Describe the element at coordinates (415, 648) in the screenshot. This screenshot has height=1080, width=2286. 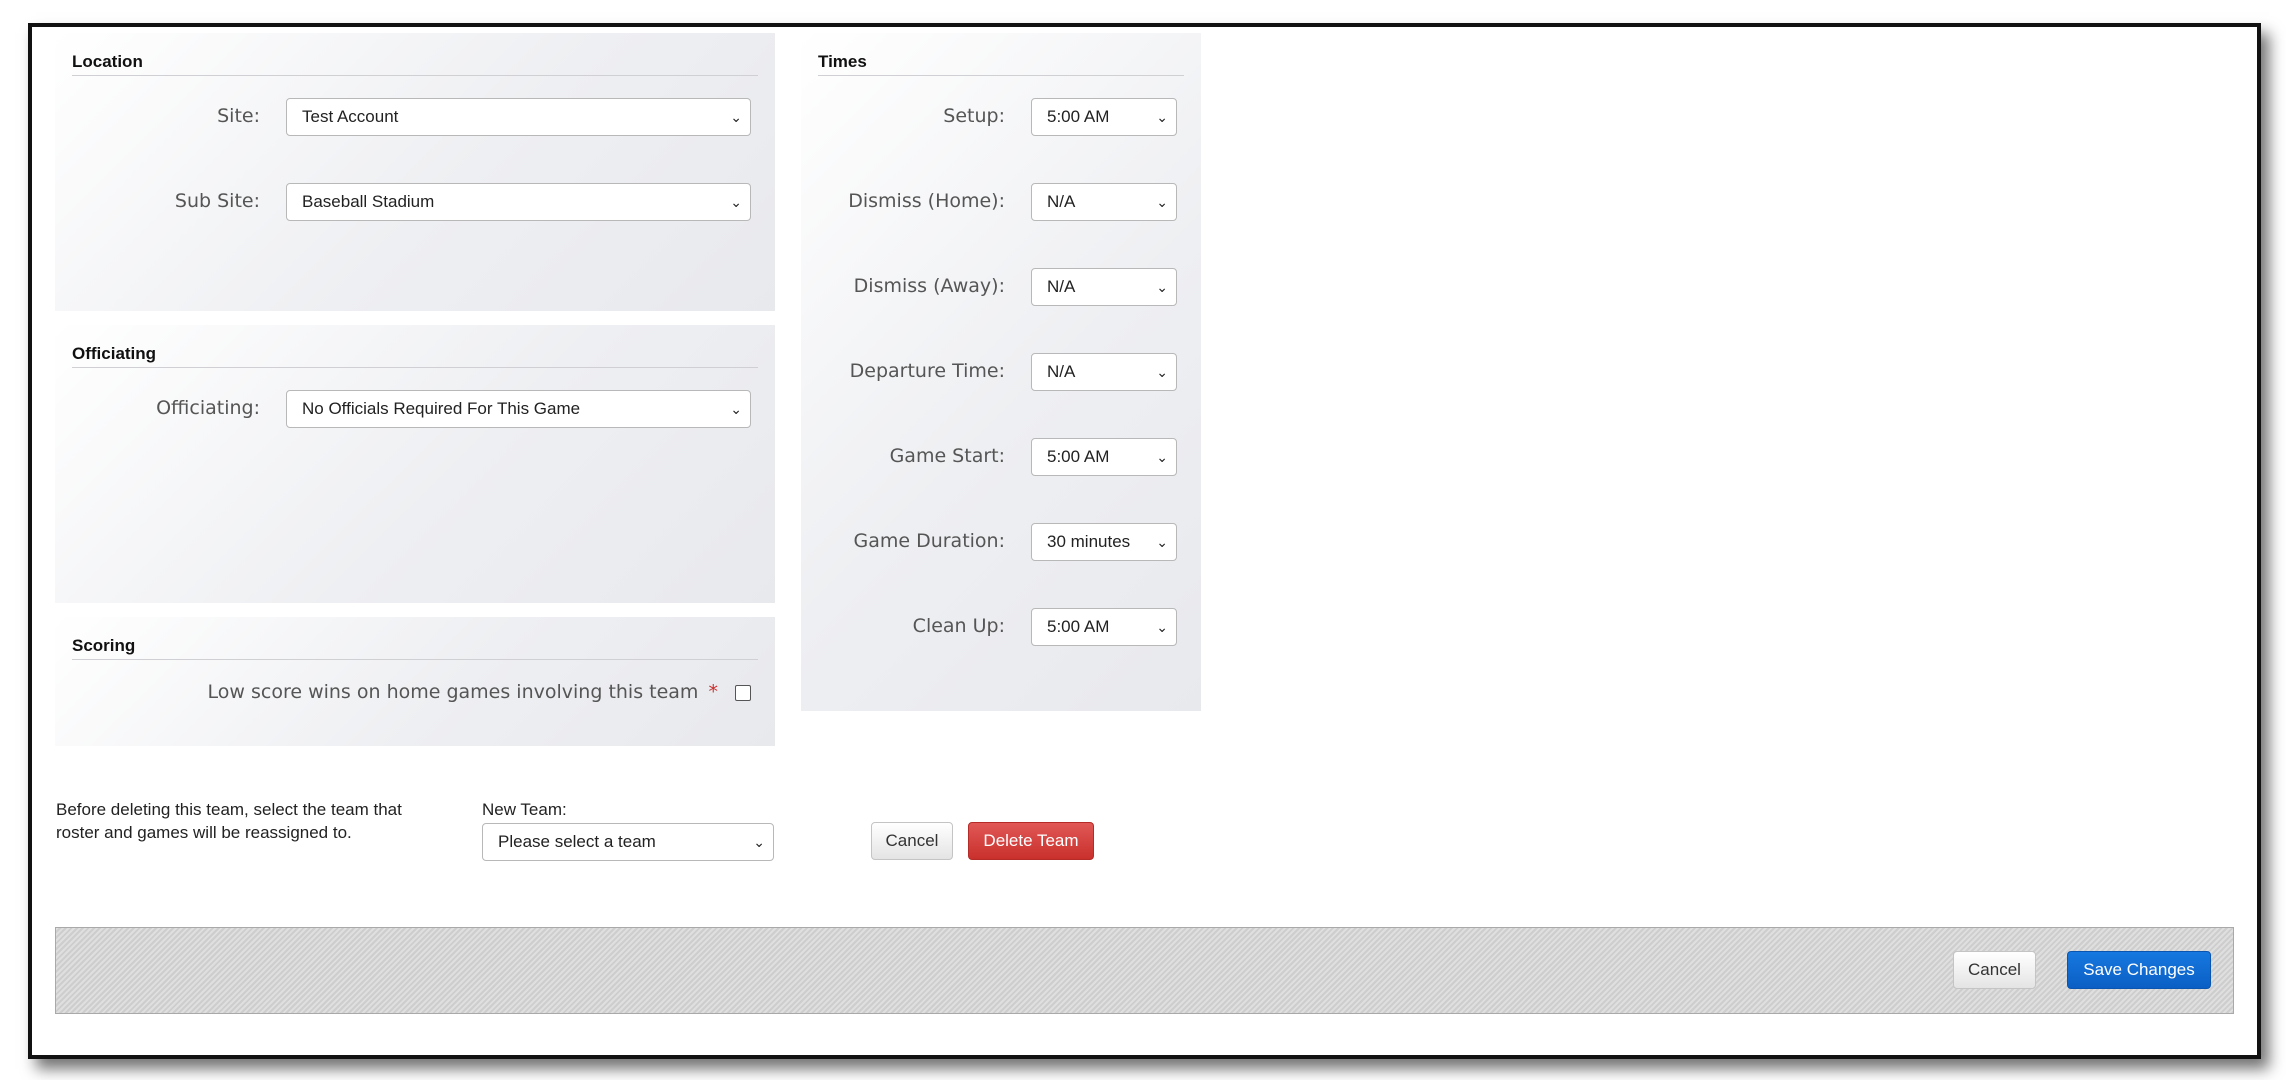
I see `scoring-section-title: Scoring` at that location.